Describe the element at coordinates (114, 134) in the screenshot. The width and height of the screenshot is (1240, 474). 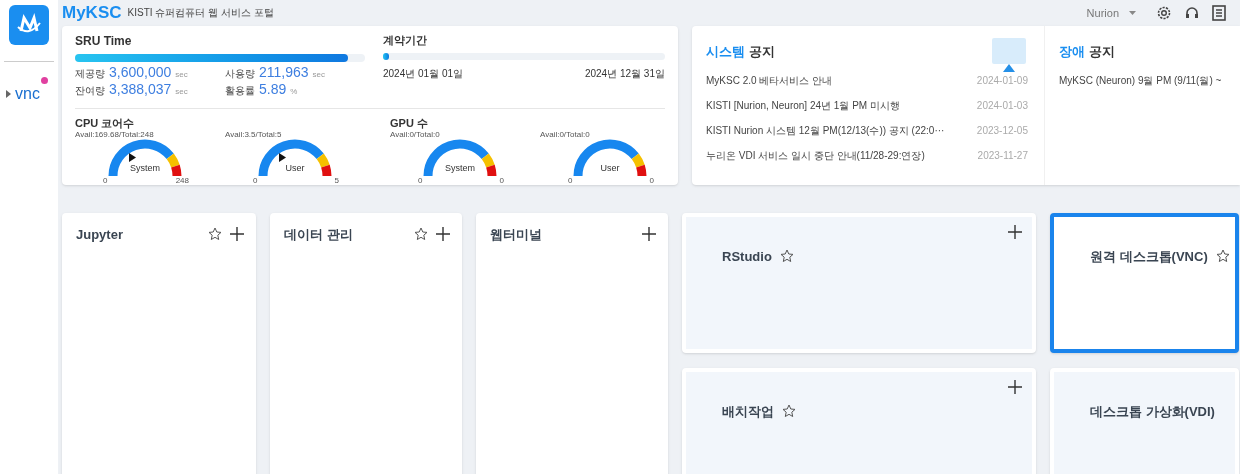
I see `gauge-caption: Avail:169.68/Total:248` at that location.